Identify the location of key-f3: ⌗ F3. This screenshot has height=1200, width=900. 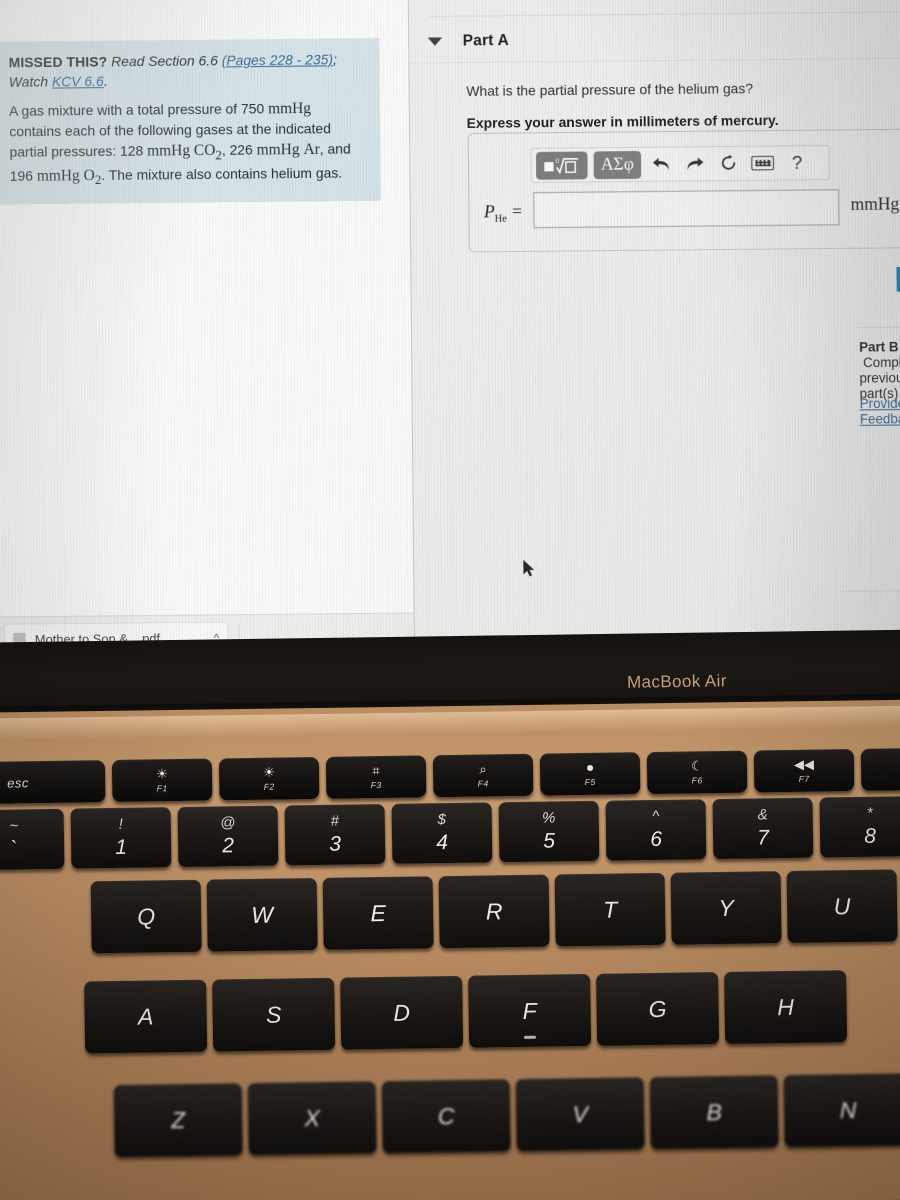
(376, 777).